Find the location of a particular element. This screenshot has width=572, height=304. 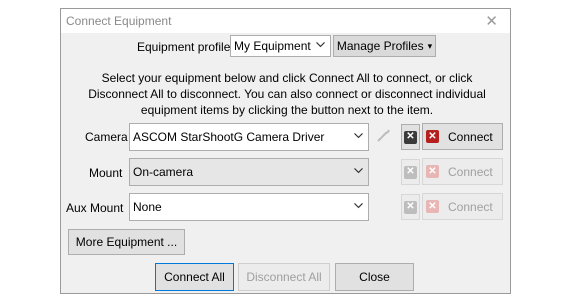

camera-label: Camera is located at coordinates (106, 137).